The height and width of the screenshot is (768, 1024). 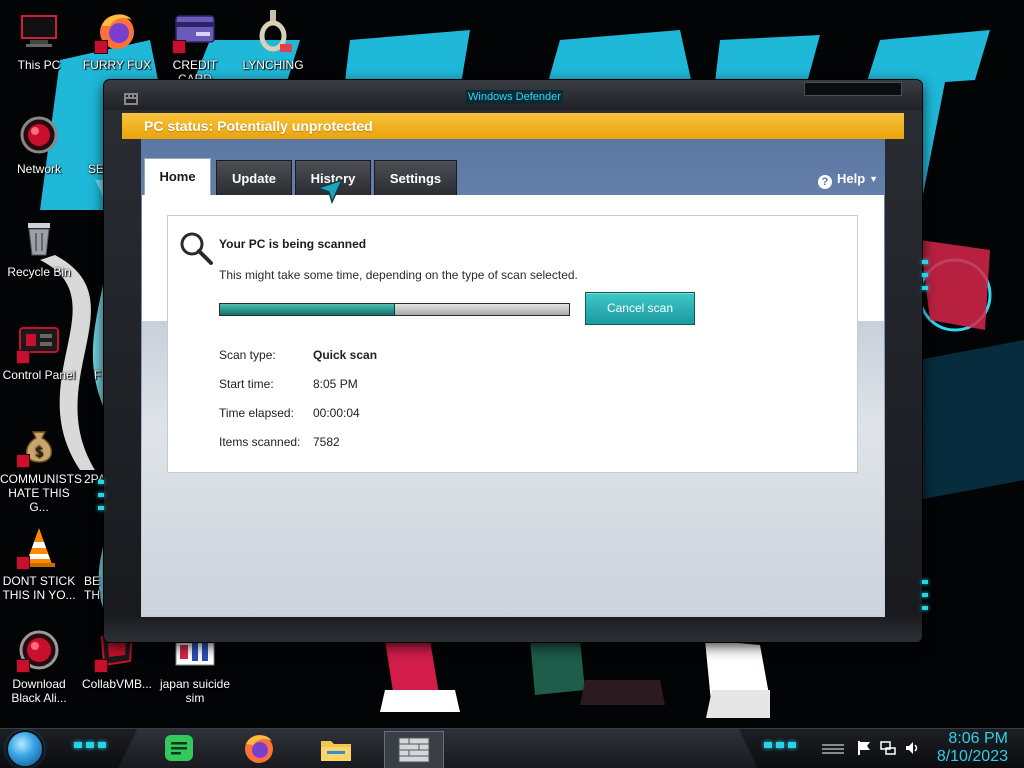 I want to click on chat-bubble-icon, so click(x=179, y=748).